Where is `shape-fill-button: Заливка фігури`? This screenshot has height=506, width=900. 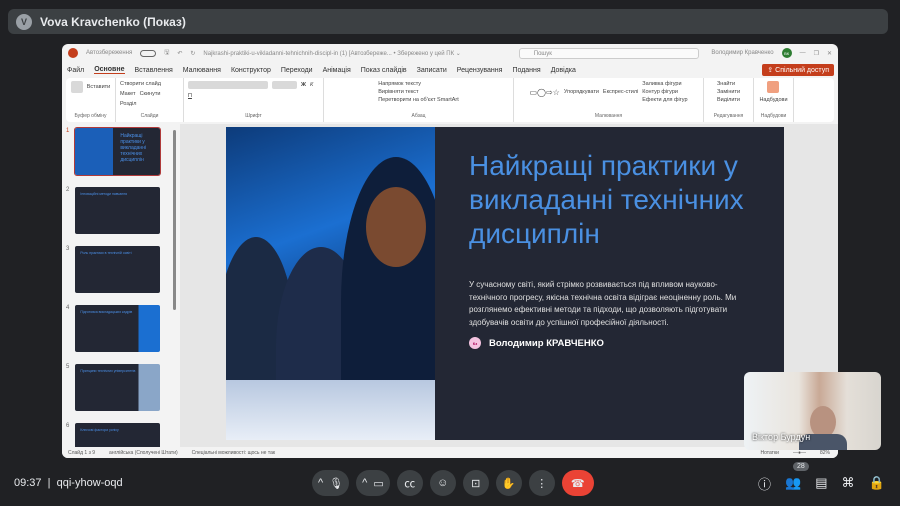
shape-fill-button: Заливка фігури is located at coordinates (664, 84).